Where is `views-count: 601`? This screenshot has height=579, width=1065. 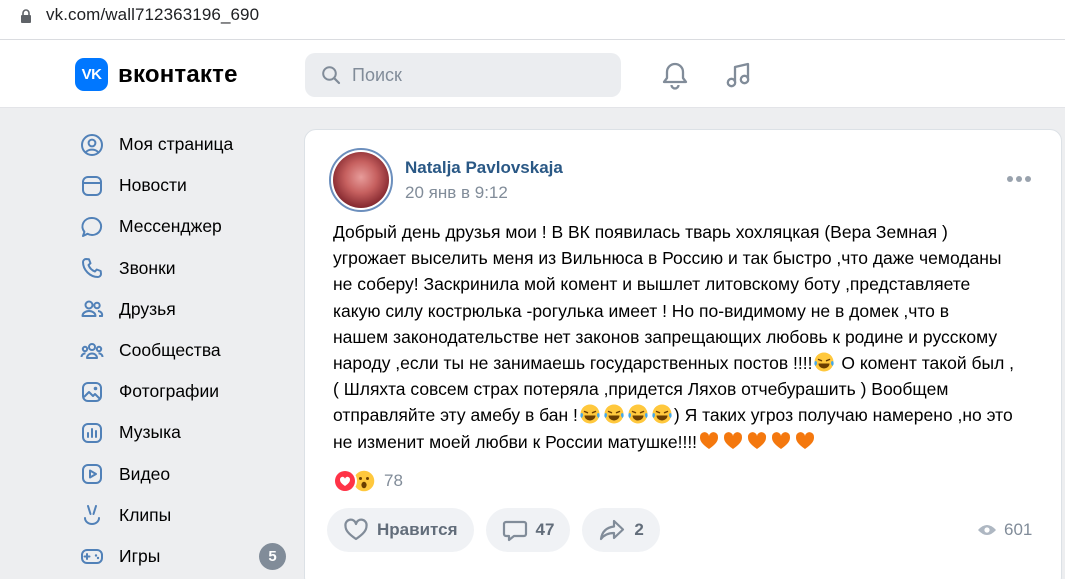 views-count: 601 is located at coordinates (1018, 529).